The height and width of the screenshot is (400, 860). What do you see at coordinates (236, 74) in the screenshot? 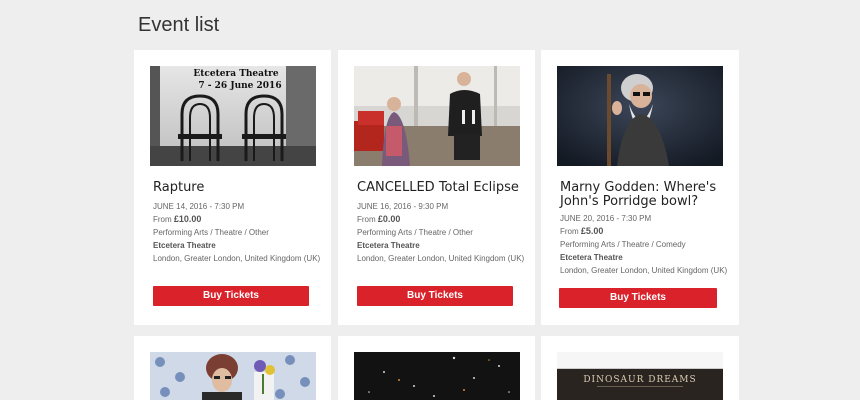
I see `image-caption-line1: Etcetera Theatre` at bounding box center [236, 74].